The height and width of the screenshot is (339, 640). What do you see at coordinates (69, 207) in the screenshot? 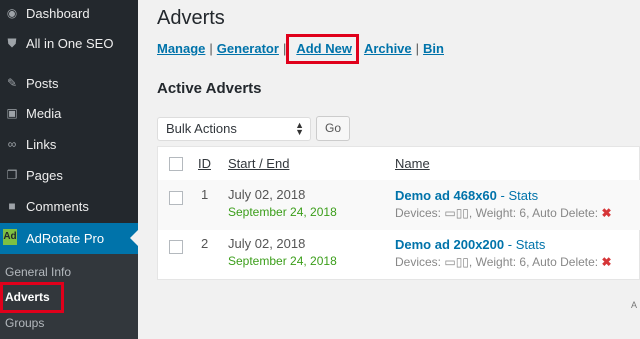
I see `sidebar-item-comments: ■ Comments` at bounding box center [69, 207].